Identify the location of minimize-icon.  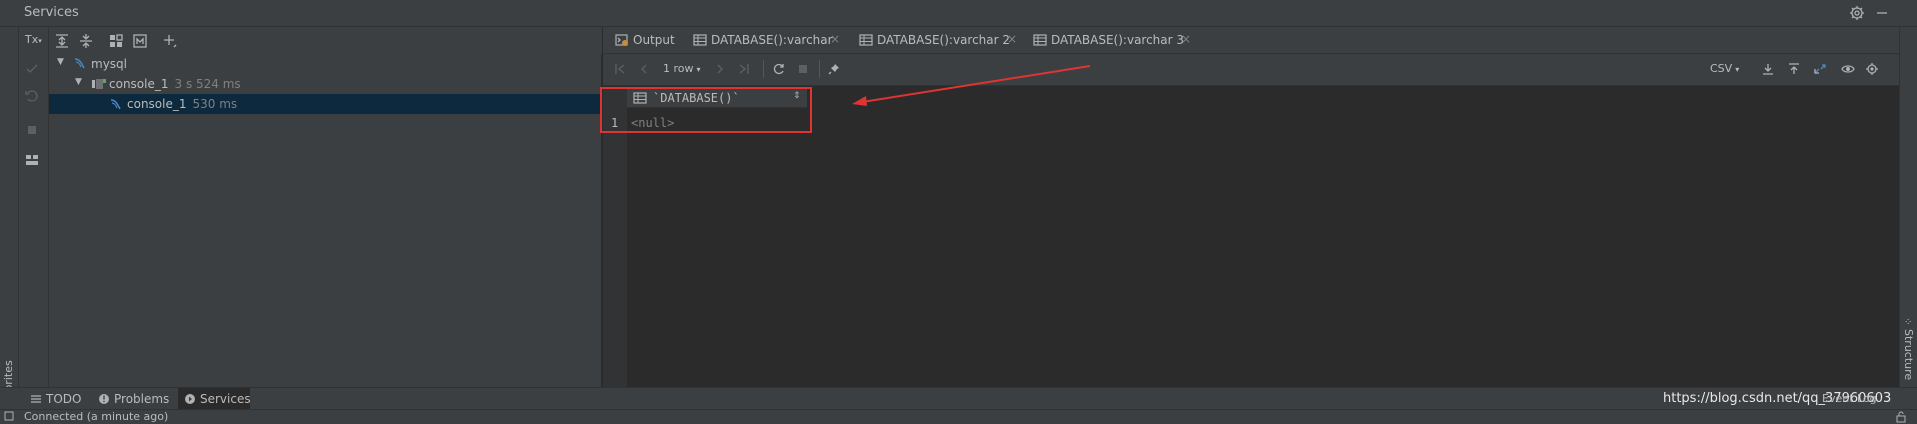
(1882, 13).